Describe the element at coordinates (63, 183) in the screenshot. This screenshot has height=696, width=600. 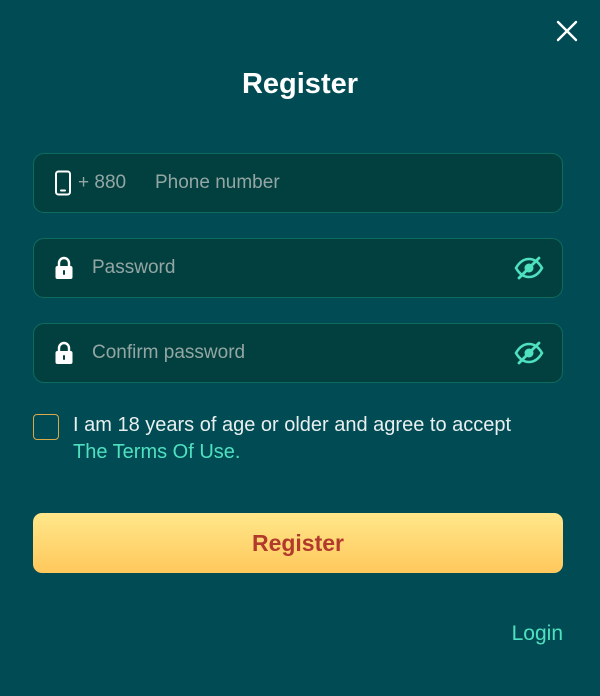
I see `phone-icon` at that location.